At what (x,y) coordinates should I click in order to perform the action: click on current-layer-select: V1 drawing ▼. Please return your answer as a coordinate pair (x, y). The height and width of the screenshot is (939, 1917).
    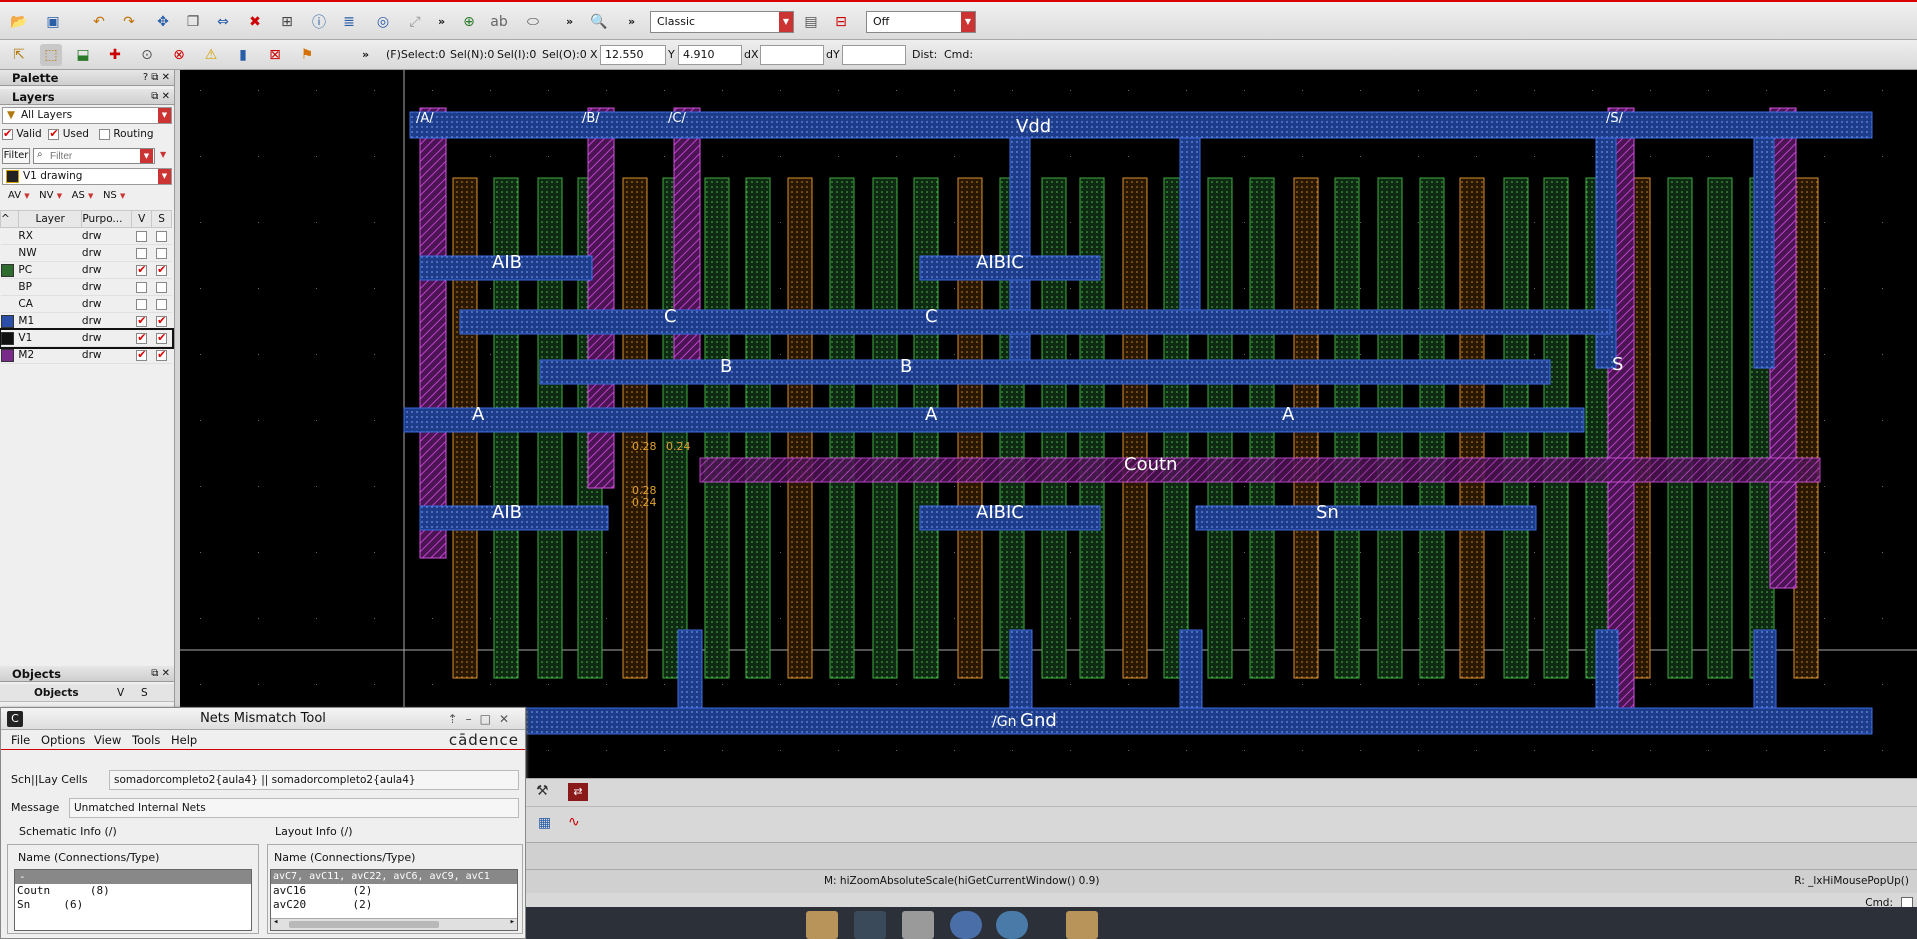
    Looking at the image, I should click on (87, 176).